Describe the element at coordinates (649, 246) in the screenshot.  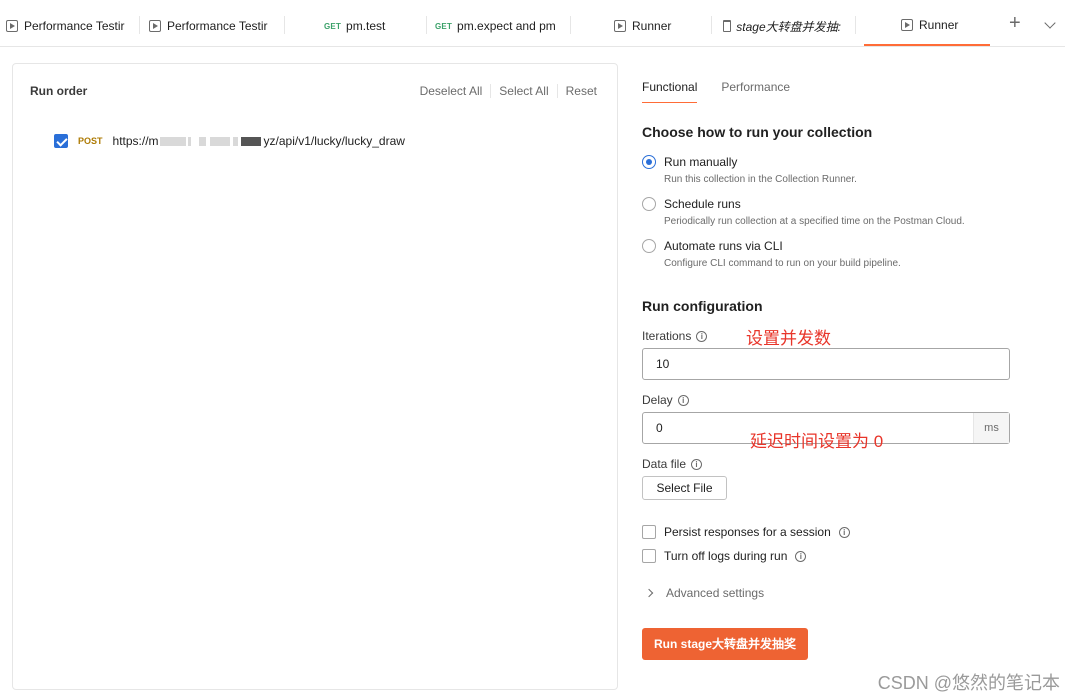
I see `automate-cli-radio` at that location.